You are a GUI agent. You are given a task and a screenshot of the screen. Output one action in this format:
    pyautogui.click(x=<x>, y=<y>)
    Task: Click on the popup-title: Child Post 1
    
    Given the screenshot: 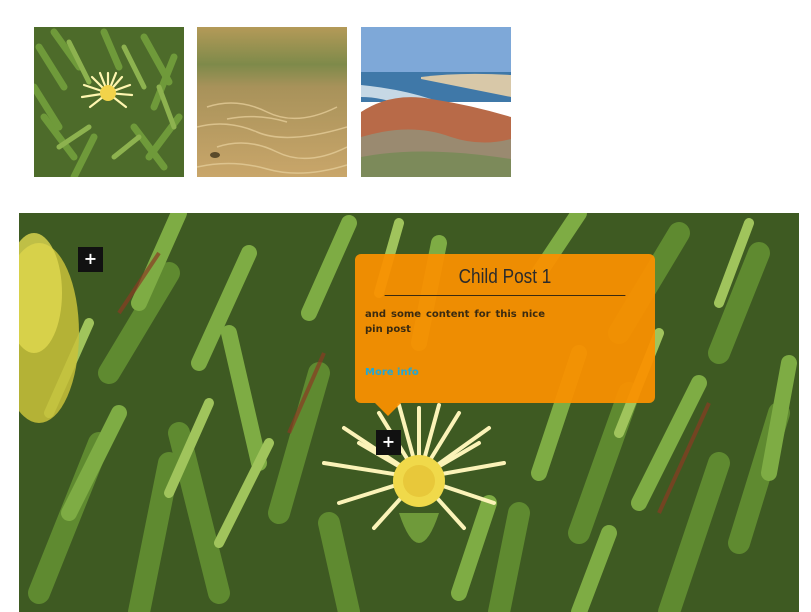 What is the action you would take?
    pyautogui.click(x=505, y=281)
    